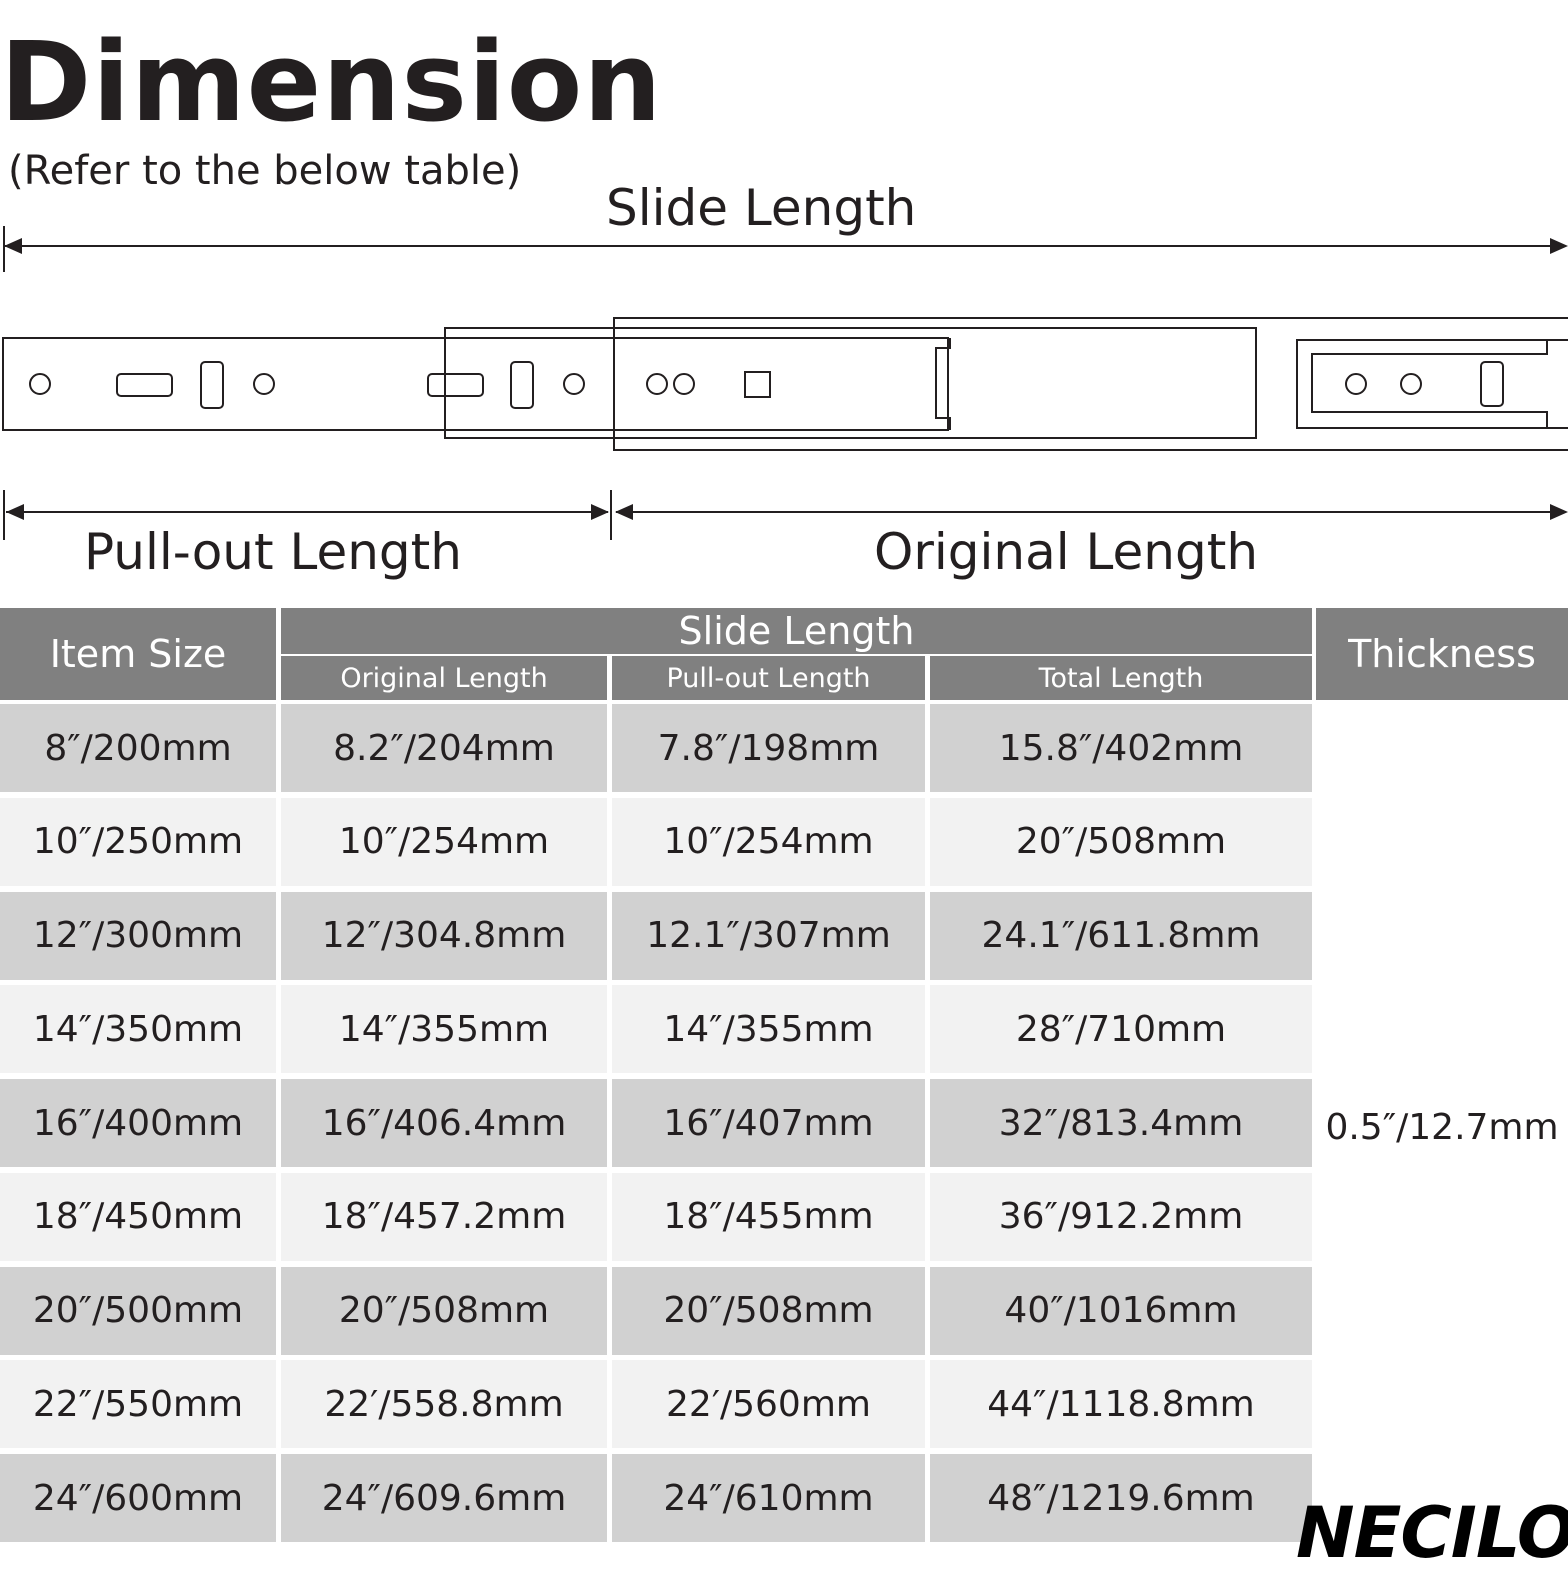 The width and height of the screenshot is (1568, 1574). Describe the element at coordinates (1429, 384) in the screenshot. I see `end-bracket-inner` at that location.